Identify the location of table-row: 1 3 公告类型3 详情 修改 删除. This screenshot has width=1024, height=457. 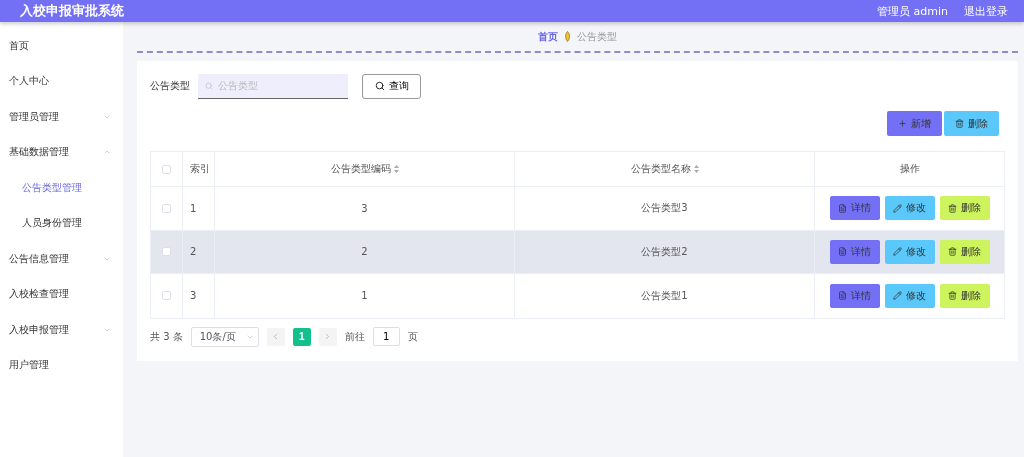
(577, 209).